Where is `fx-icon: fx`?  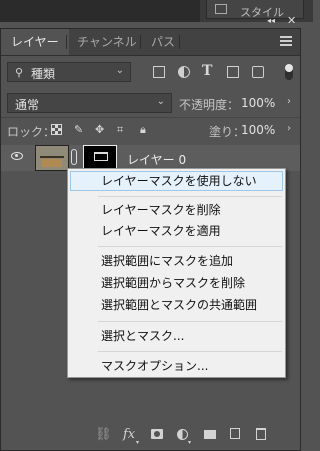 fx-icon: fx is located at coordinates (129, 434).